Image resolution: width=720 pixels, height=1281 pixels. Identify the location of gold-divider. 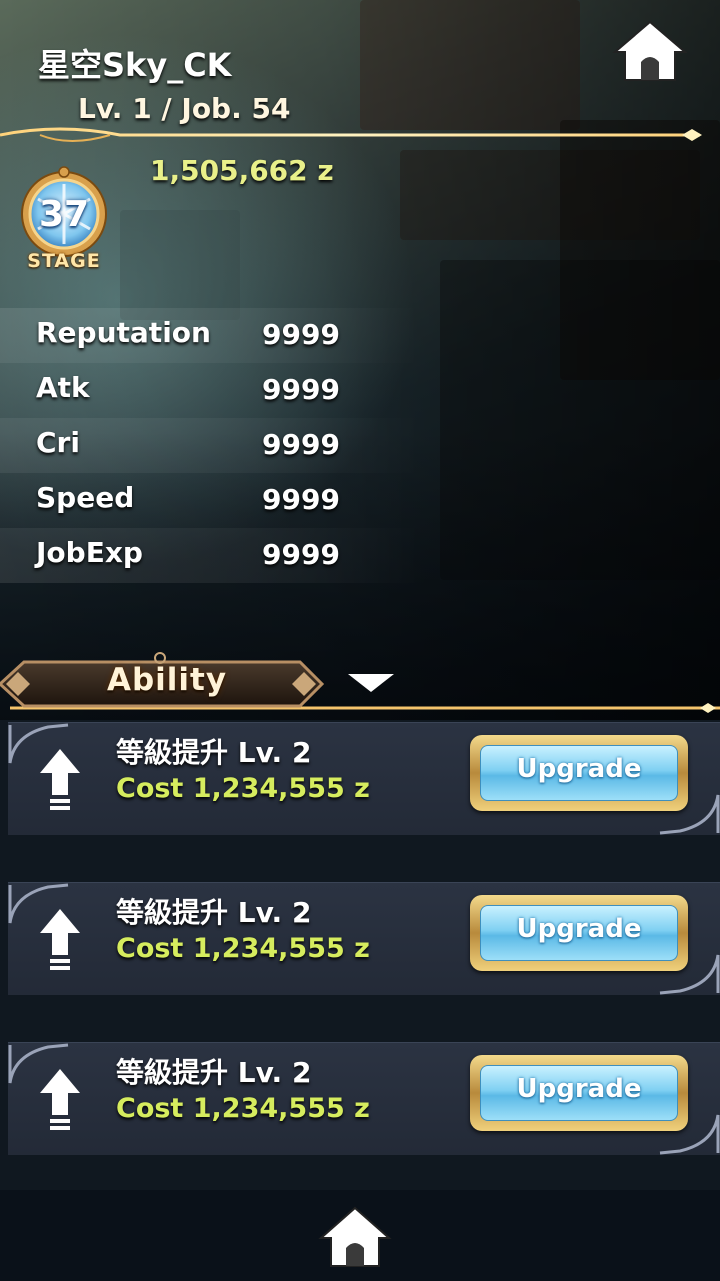
(351, 134).